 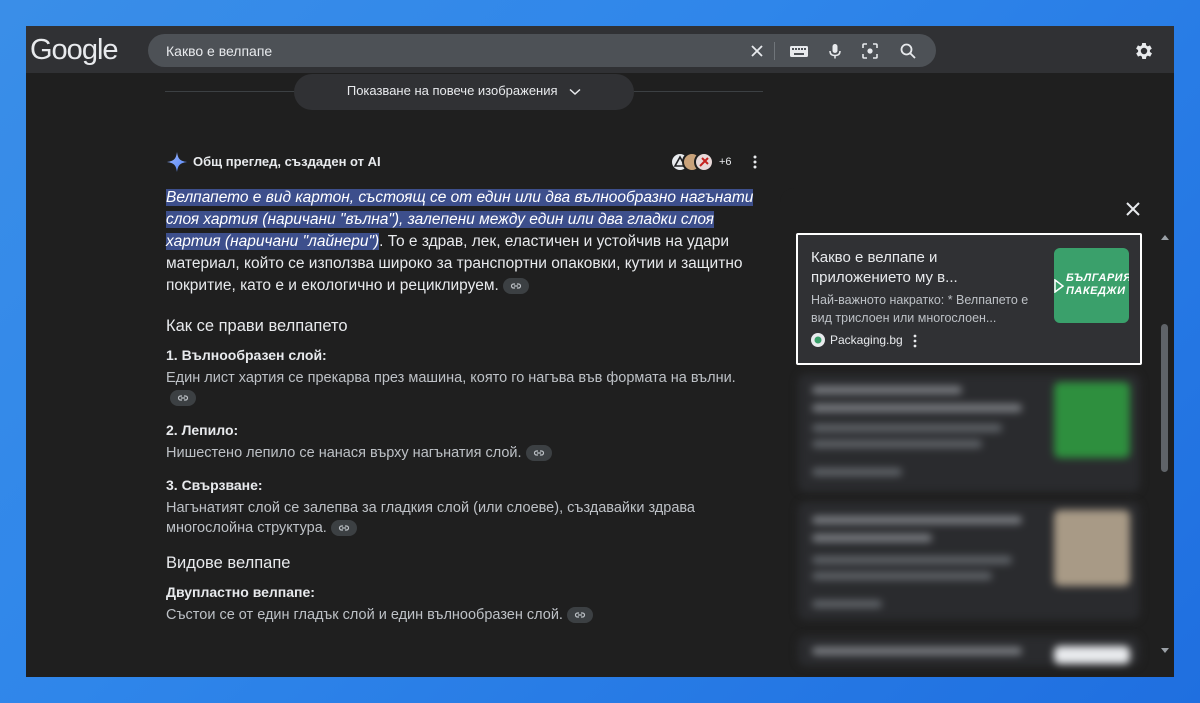 What do you see at coordinates (257, 326) in the screenshot?
I see `section-title-how-made: Как се прави велпапето` at bounding box center [257, 326].